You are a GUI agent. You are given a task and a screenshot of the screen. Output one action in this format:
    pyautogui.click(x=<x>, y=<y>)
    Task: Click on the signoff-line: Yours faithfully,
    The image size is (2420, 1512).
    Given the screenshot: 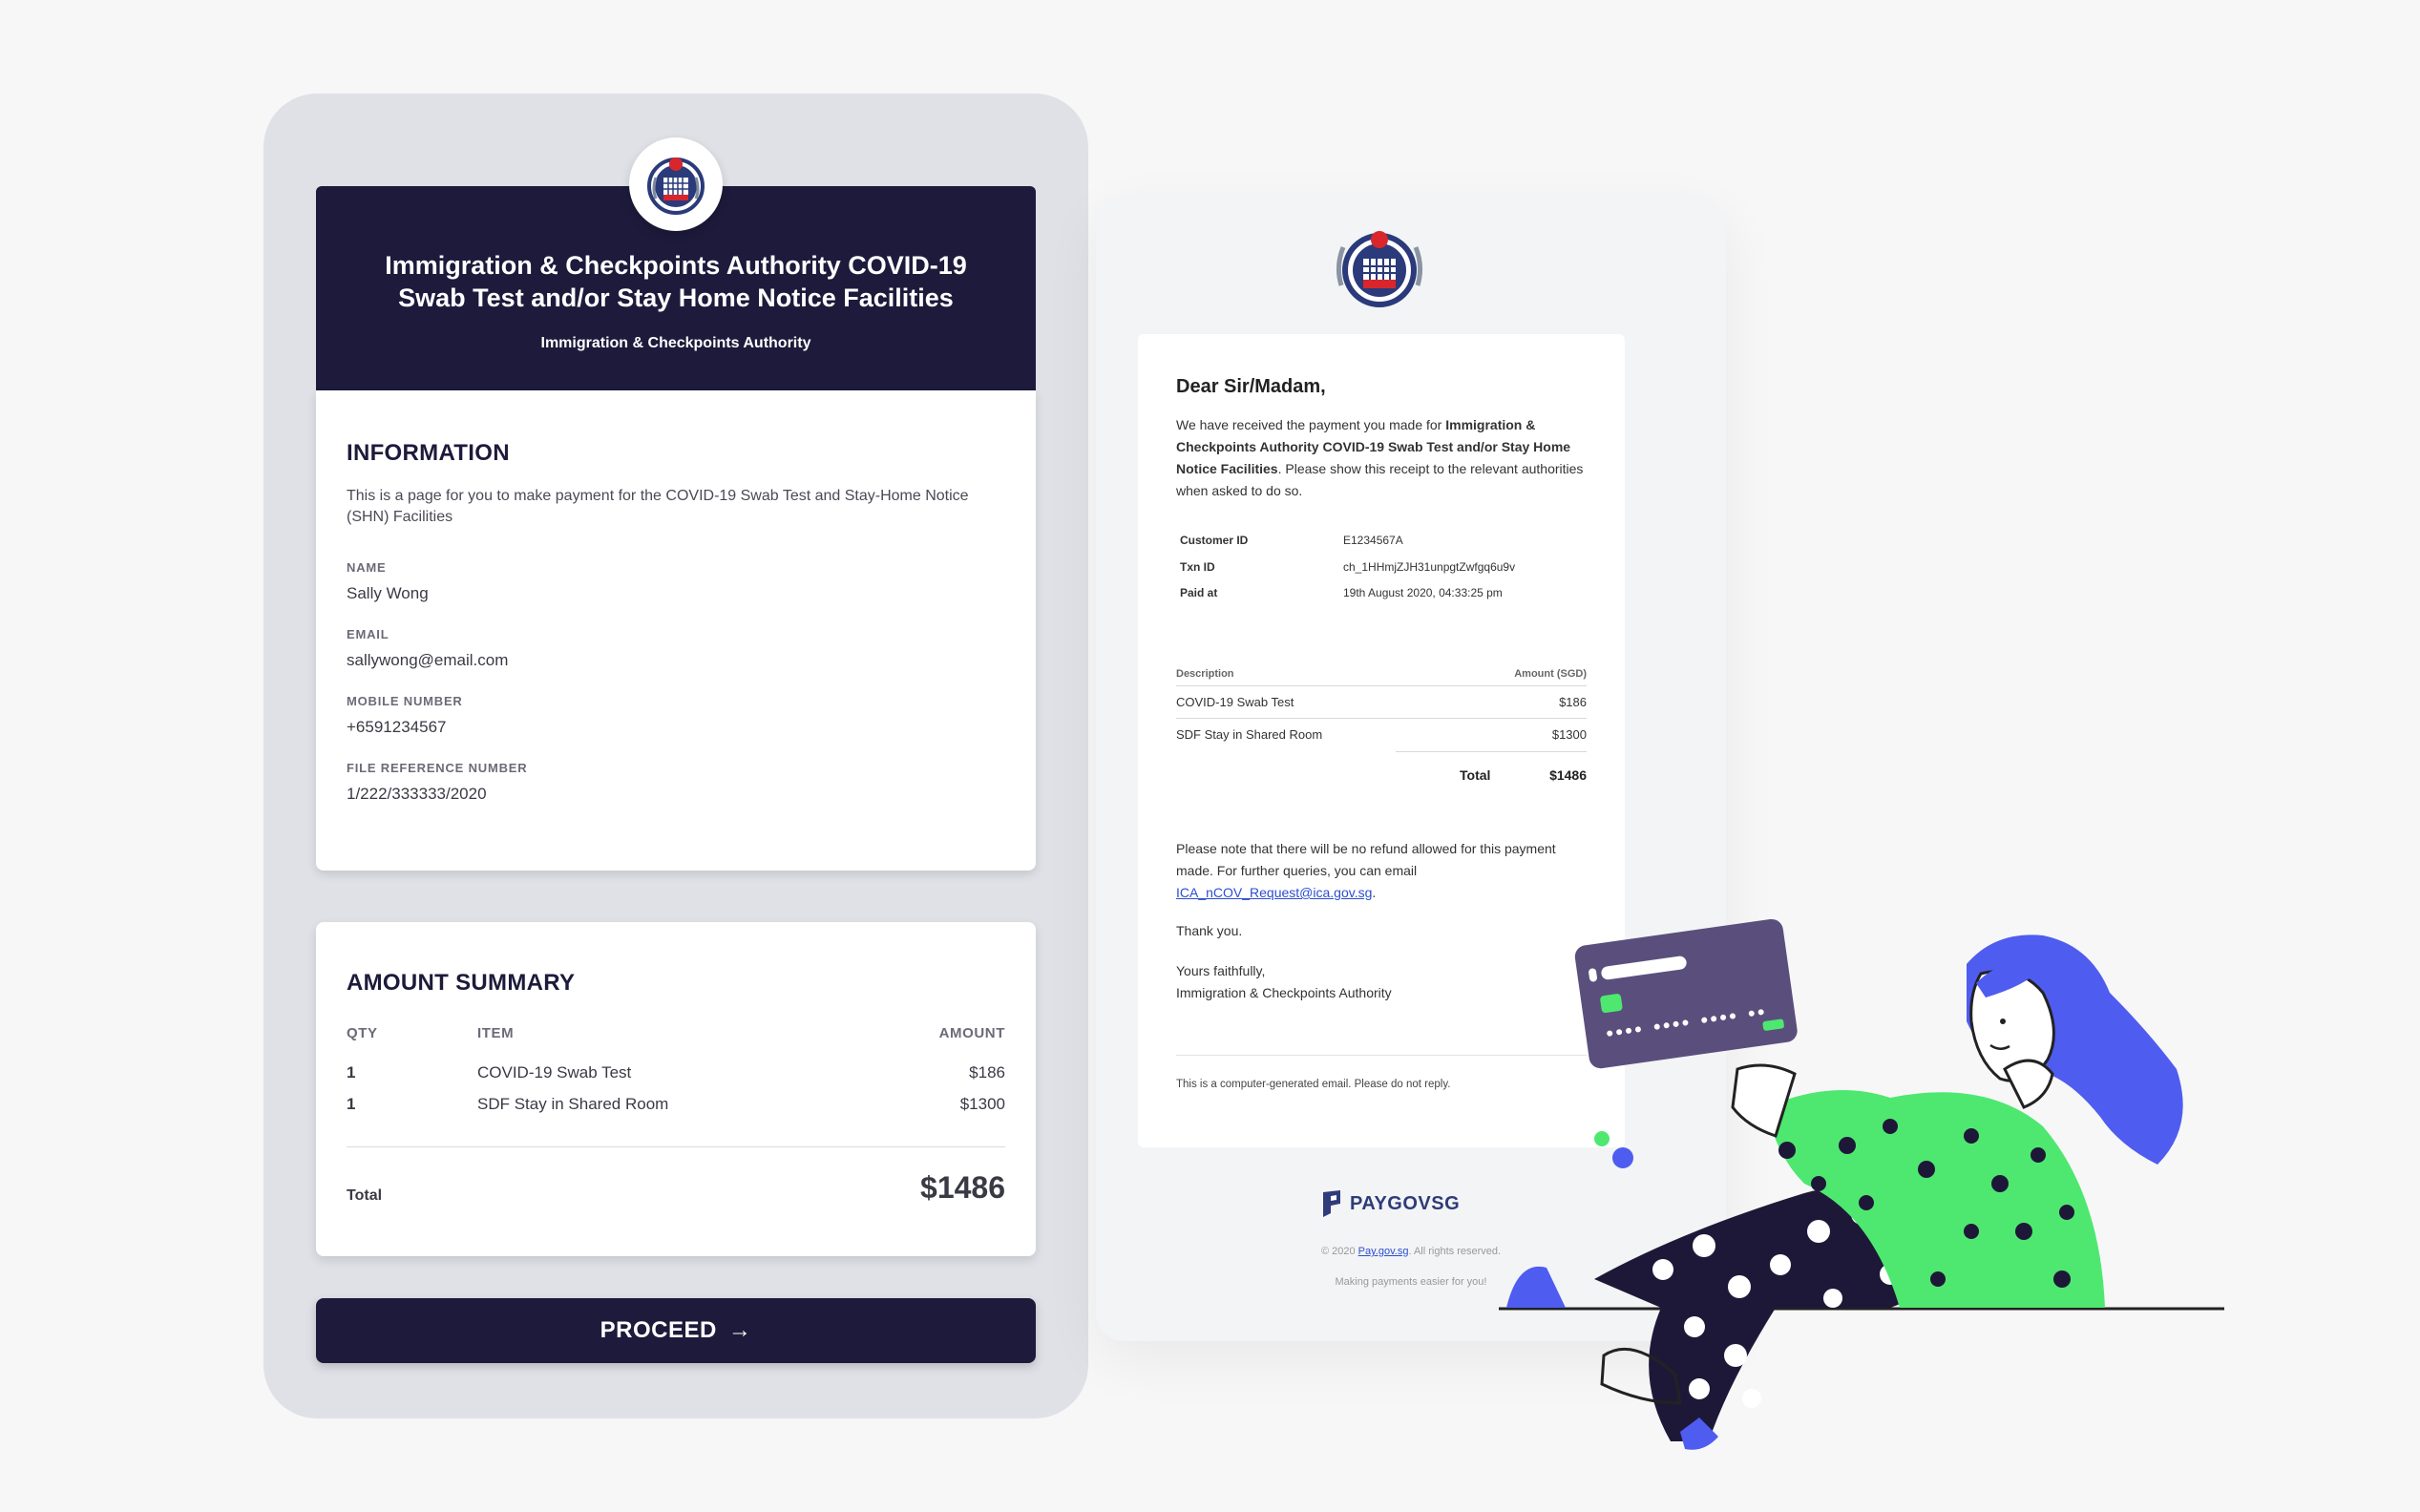 What is the action you would take?
    pyautogui.click(x=1221, y=971)
    